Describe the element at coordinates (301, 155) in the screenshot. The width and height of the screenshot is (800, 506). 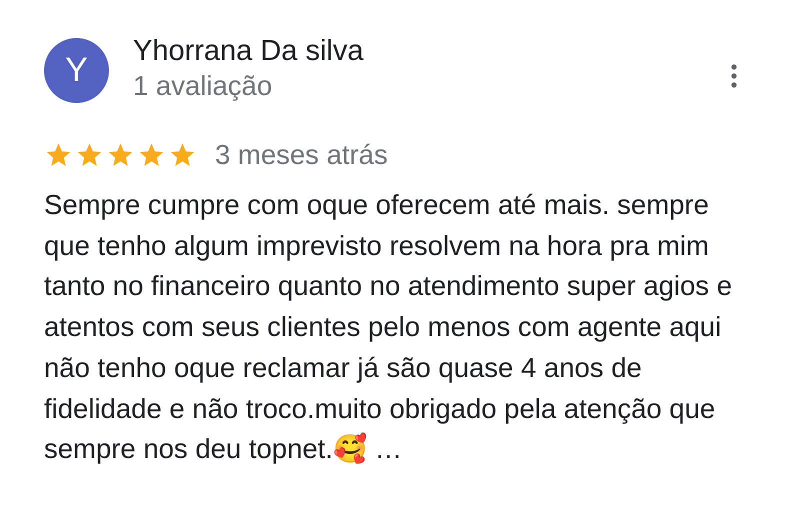
I see `review-time: 3 meses atrás` at that location.